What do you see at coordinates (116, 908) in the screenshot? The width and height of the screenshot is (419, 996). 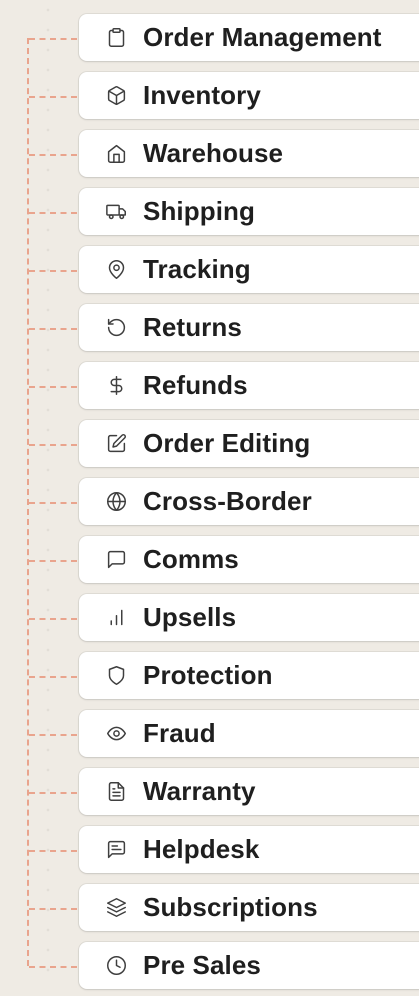 I see `layers-icon` at bounding box center [116, 908].